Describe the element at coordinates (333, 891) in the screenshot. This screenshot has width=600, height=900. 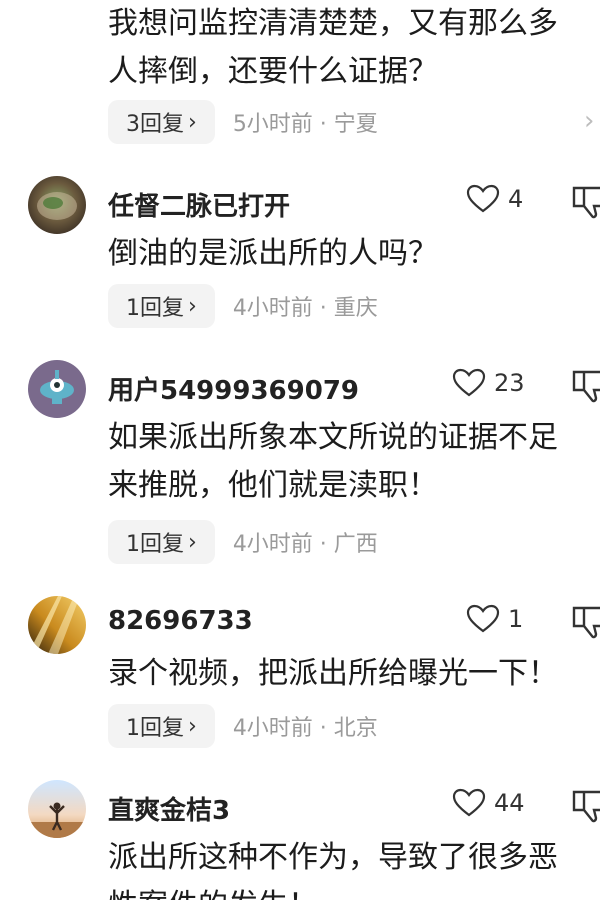
I see `comment-text-line: 性案件的发生！` at that location.